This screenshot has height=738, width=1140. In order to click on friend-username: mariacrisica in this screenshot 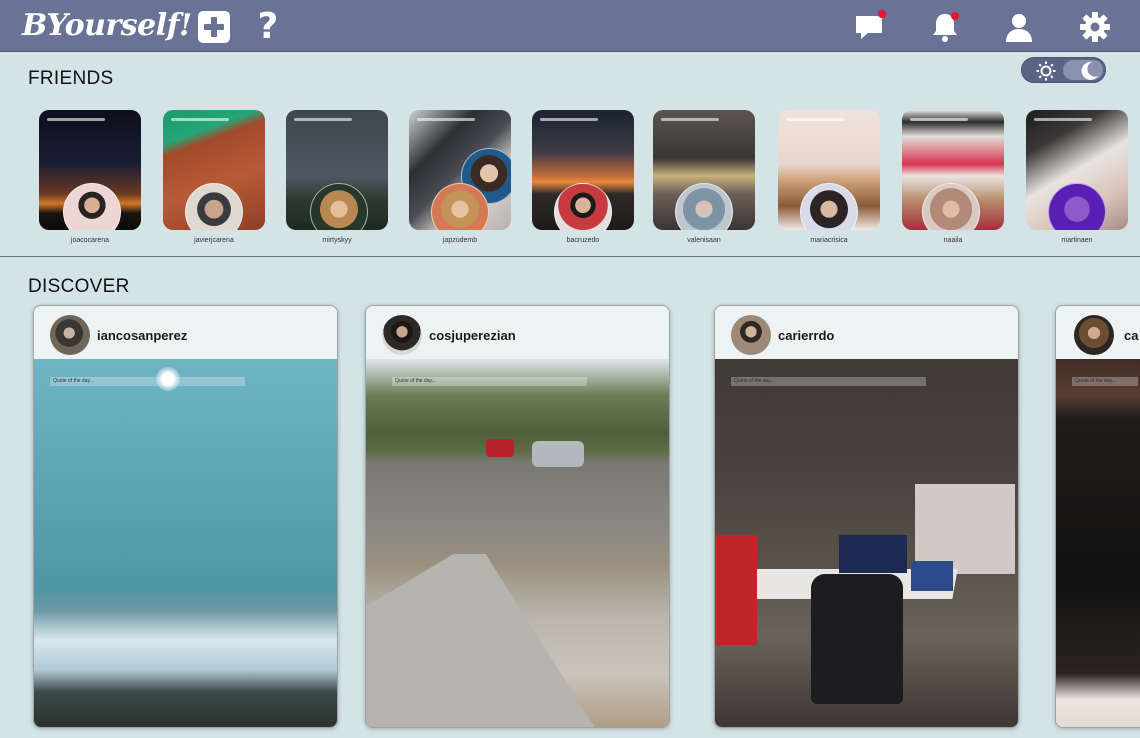, I will do `click(829, 240)`.